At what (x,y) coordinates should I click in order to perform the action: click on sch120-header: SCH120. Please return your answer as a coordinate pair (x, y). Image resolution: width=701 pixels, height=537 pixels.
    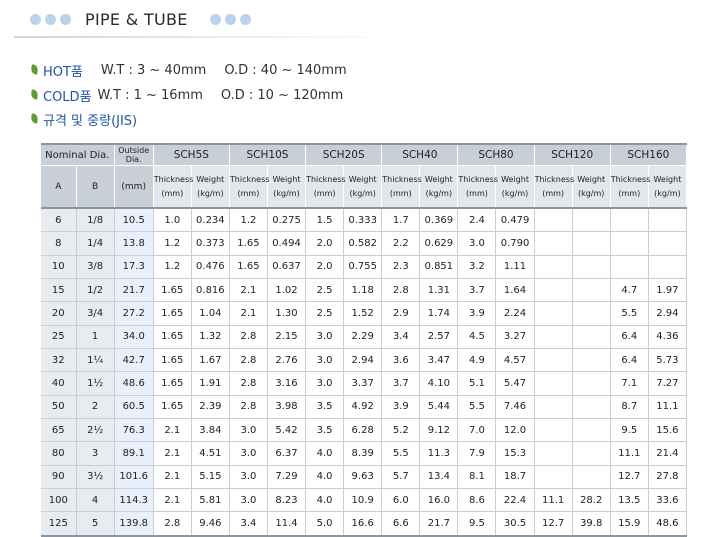
    Looking at the image, I should click on (572, 154).